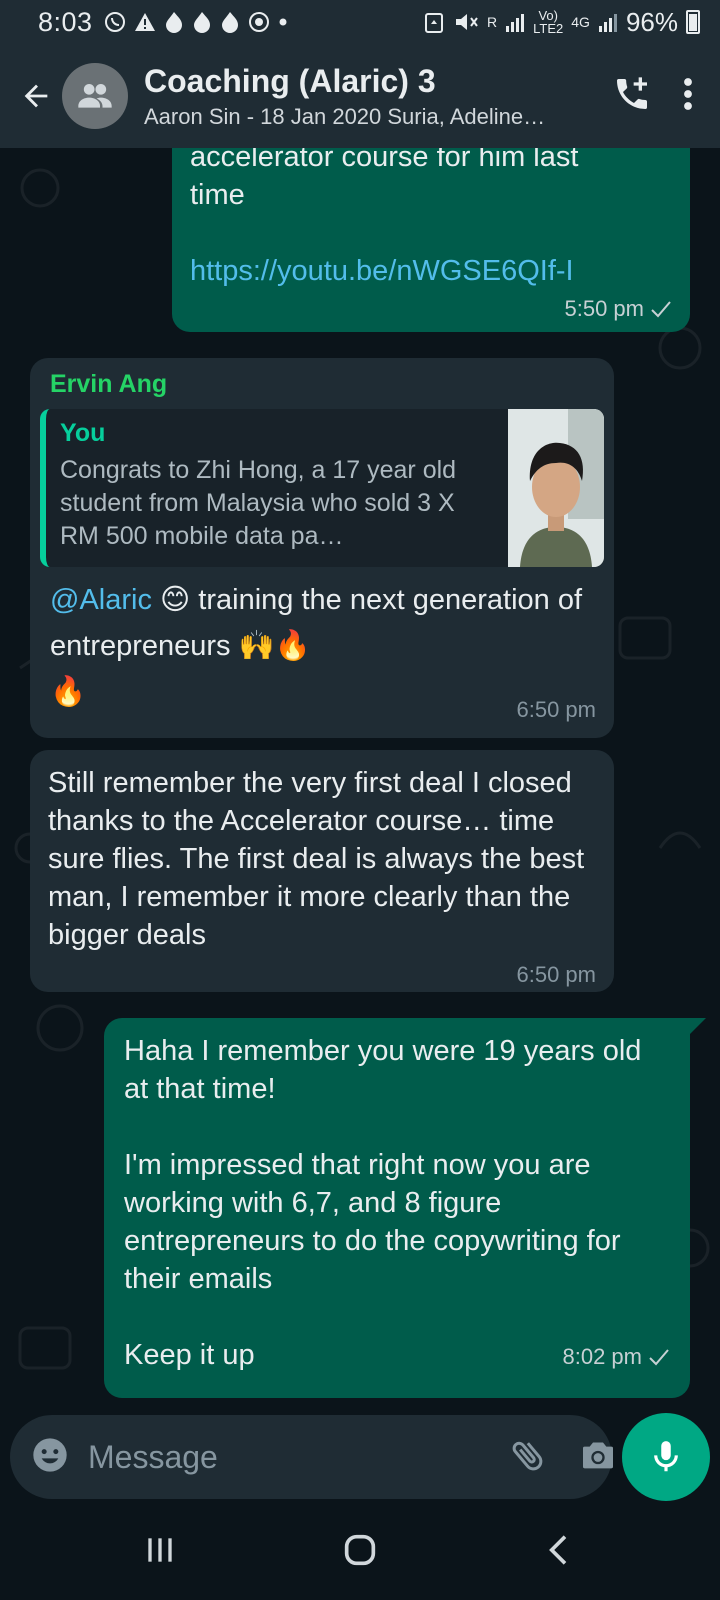 The height and width of the screenshot is (1600, 720). What do you see at coordinates (68, 692) in the screenshot?
I see `emoji: 🔥` at bounding box center [68, 692].